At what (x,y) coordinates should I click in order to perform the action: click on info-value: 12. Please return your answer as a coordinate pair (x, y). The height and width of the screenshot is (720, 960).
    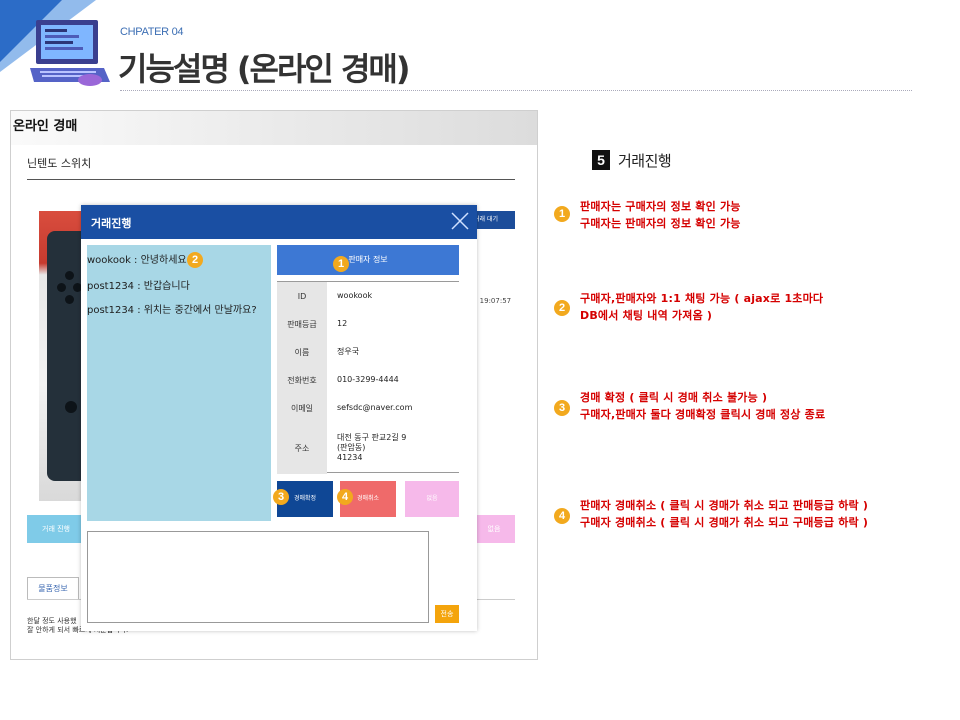
    Looking at the image, I should click on (342, 323).